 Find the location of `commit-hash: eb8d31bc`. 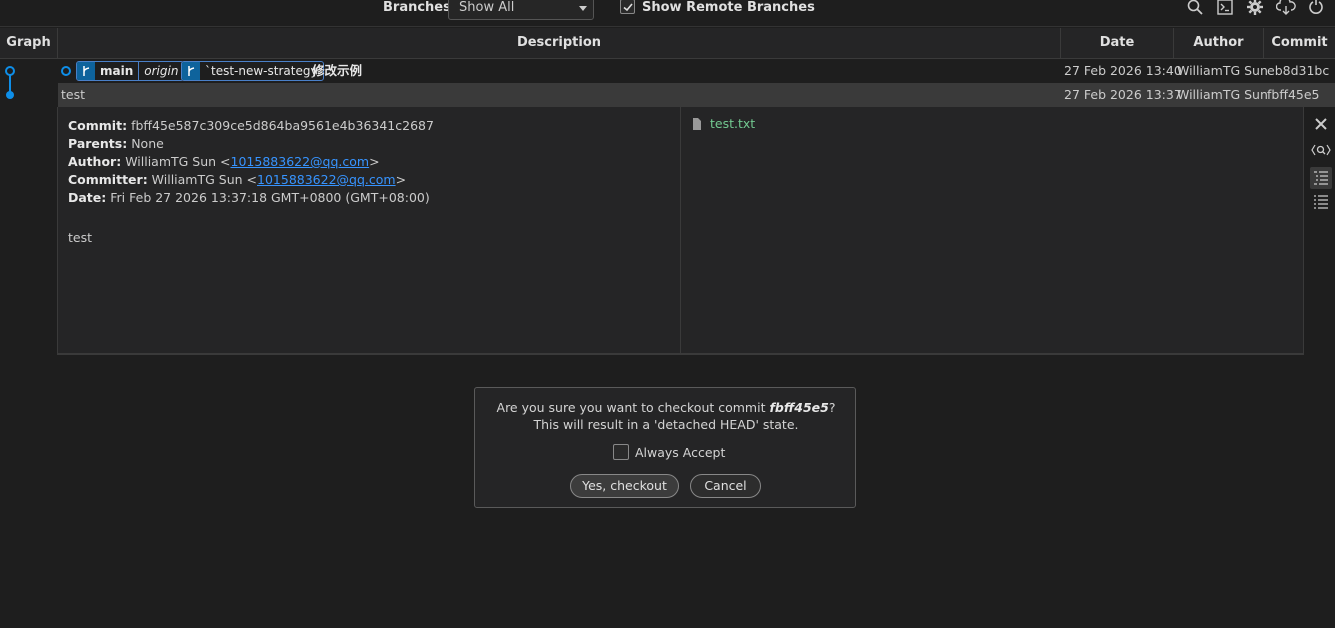

commit-hash: eb8d31bc is located at coordinates (1298, 70).